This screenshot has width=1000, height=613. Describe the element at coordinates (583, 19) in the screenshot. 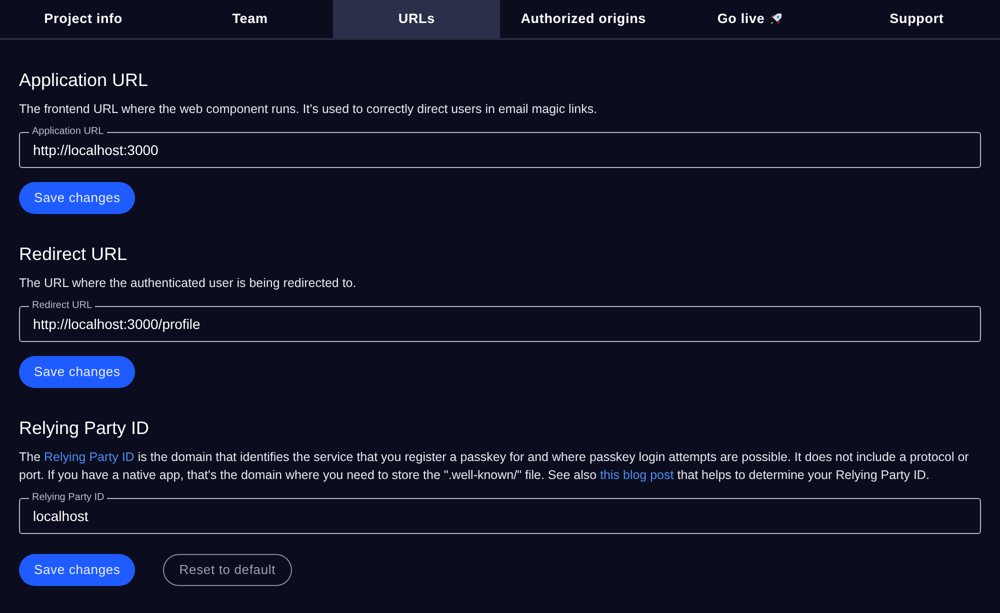

I see `tab: Authorized origins` at that location.